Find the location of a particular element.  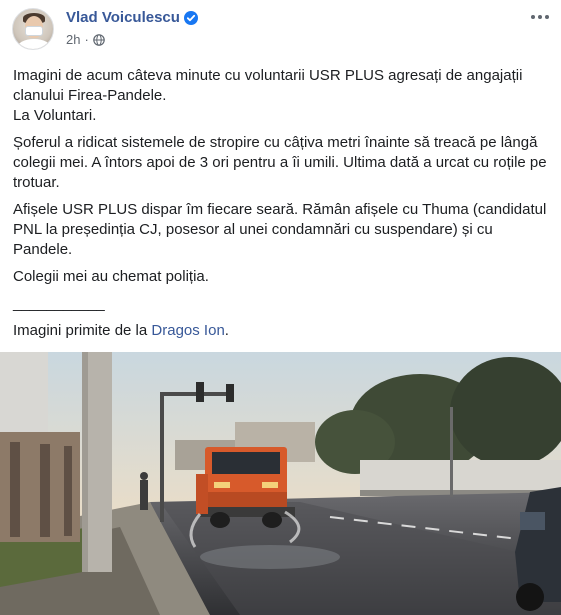

post-meta: 2h · is located at coordinates (85, 39).